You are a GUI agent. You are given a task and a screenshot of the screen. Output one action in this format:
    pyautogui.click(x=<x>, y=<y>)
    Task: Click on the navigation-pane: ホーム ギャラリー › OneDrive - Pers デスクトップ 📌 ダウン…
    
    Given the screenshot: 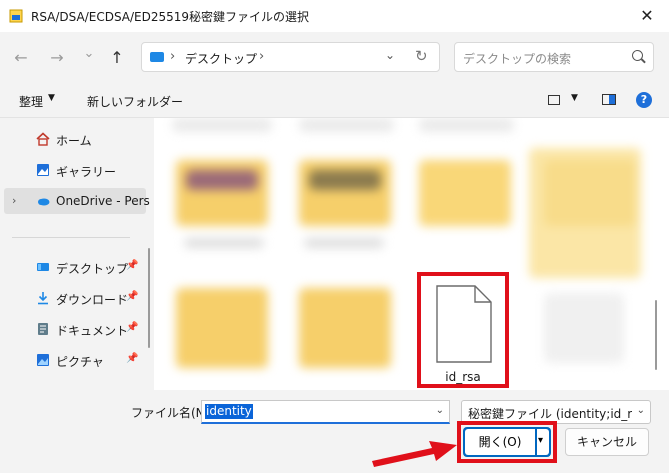 What is the action you would take?
    pyautogui.click(x=77, y=254)
    